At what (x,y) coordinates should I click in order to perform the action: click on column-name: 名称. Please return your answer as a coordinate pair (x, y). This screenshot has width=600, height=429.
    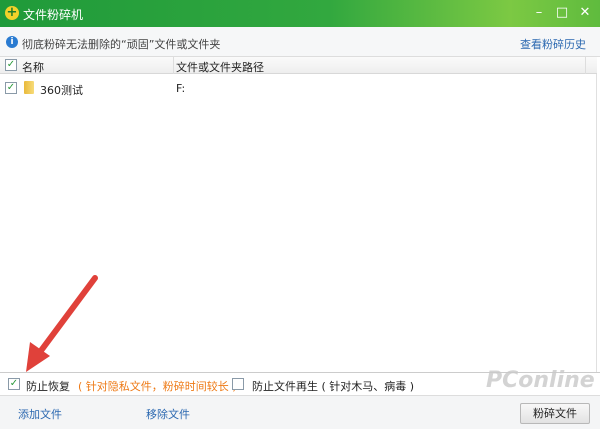
    Looking at the image, I should click on (33, 67).